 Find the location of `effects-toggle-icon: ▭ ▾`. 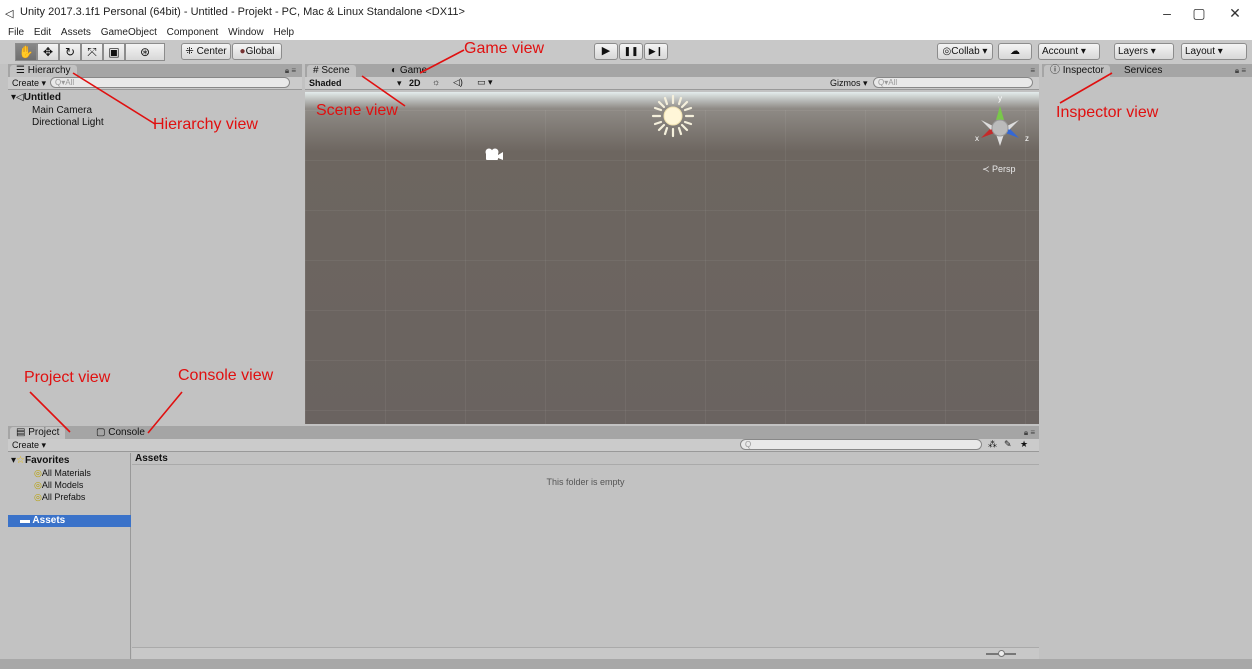

effects-toggle-icon: ▭ ▾ is located at coordinates (485, 82).